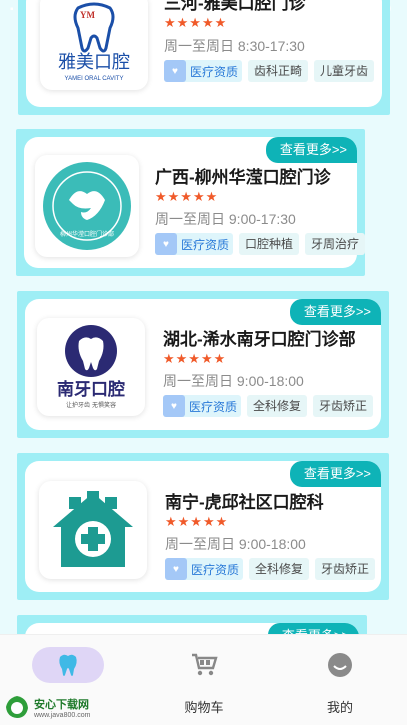  What do you see at coordinates (87, 206) in the screenshot?
I see `clinic-logo: 柳州华滢口腔门诊部` at bounding box center [87, 206].